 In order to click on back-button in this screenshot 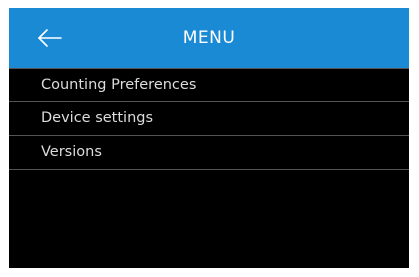, I will do `click(50, 38)`.